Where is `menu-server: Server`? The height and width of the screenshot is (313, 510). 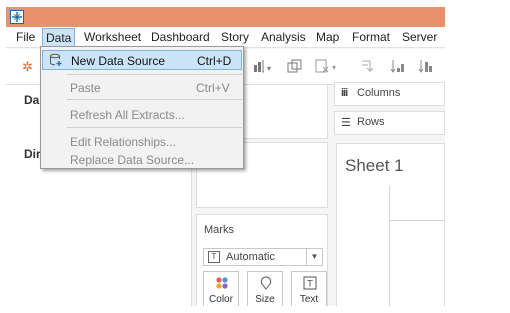 menu-server: Server is located at coordinates (419, 37).